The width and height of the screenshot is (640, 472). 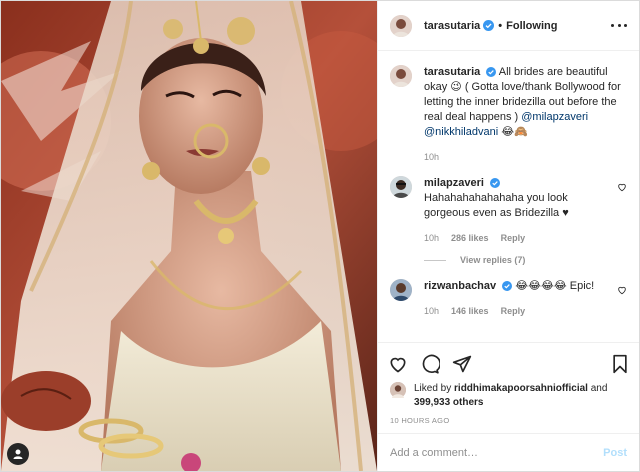 What do you see at coordinates (599, 388) in the screenshot?
I see `liked-by-and: and` at bounding box center [599, 388].